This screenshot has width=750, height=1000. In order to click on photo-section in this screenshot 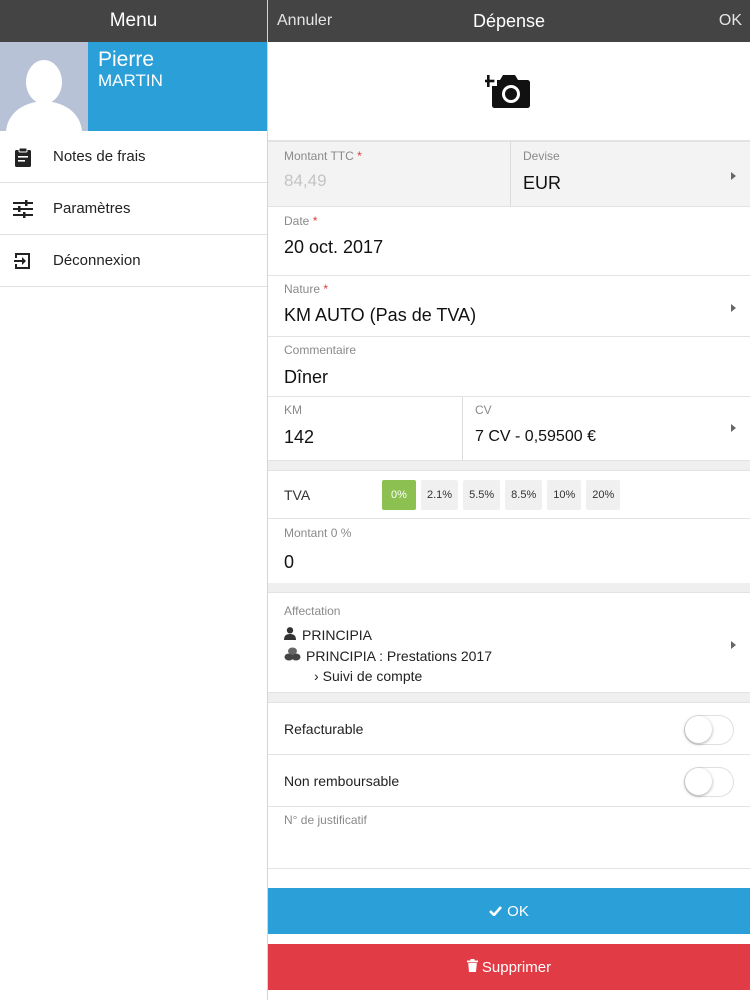, I will do `click(509, 91)`.